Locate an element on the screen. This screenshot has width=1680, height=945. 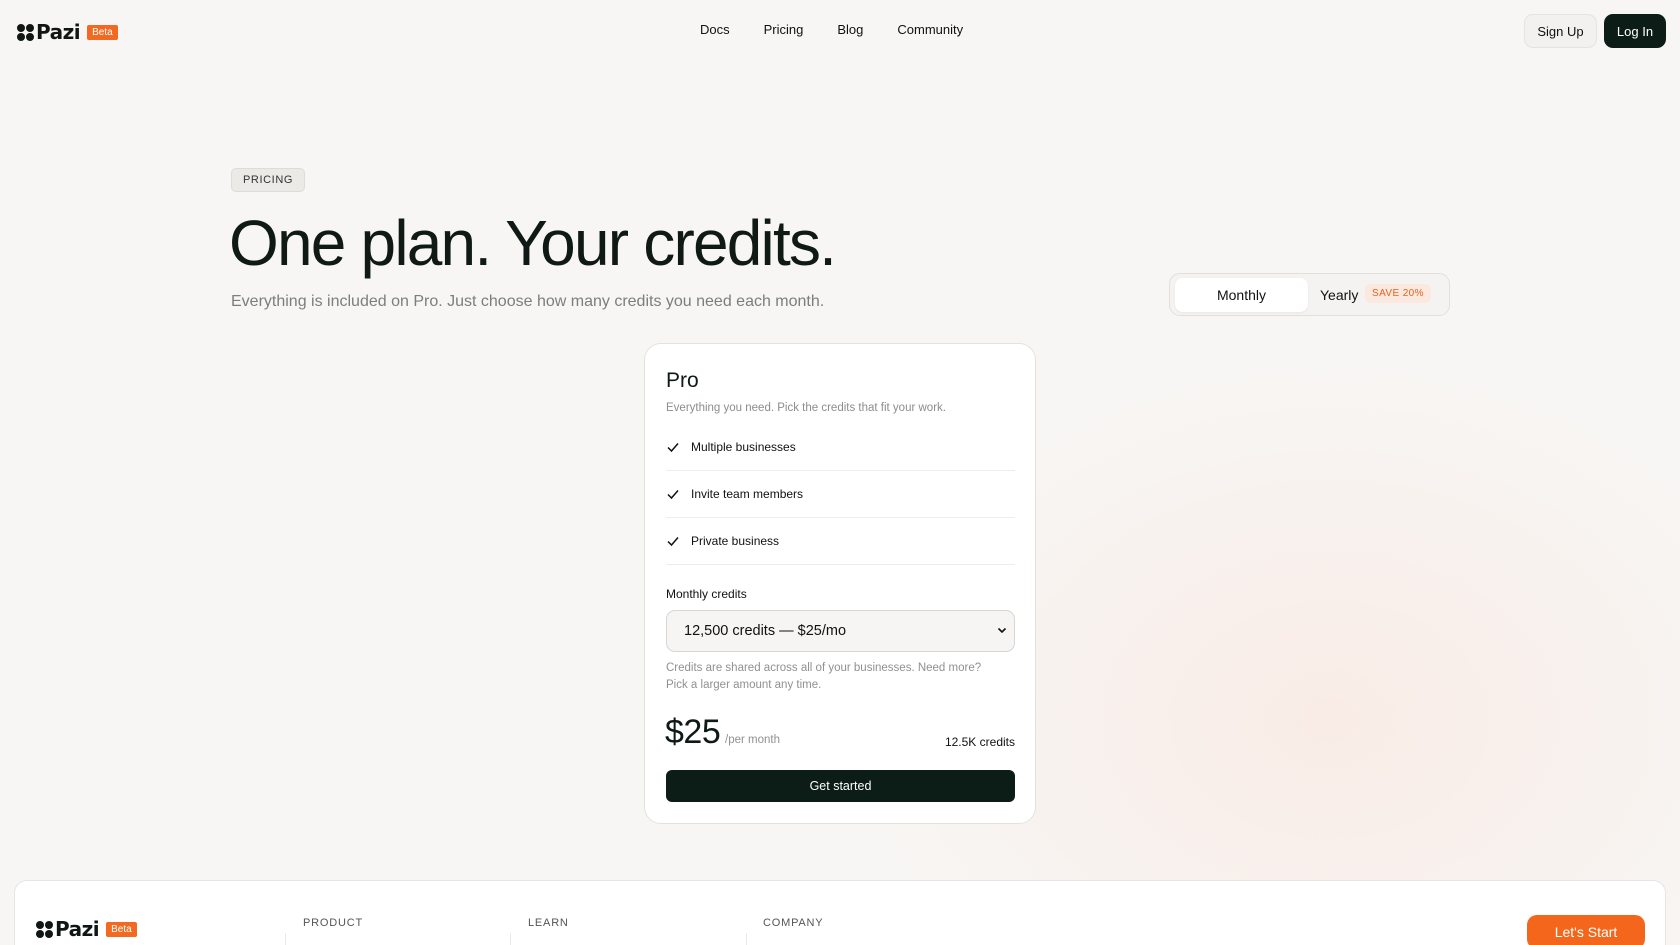
nav-pricing: Pricing is located at coordinates (784, 29).